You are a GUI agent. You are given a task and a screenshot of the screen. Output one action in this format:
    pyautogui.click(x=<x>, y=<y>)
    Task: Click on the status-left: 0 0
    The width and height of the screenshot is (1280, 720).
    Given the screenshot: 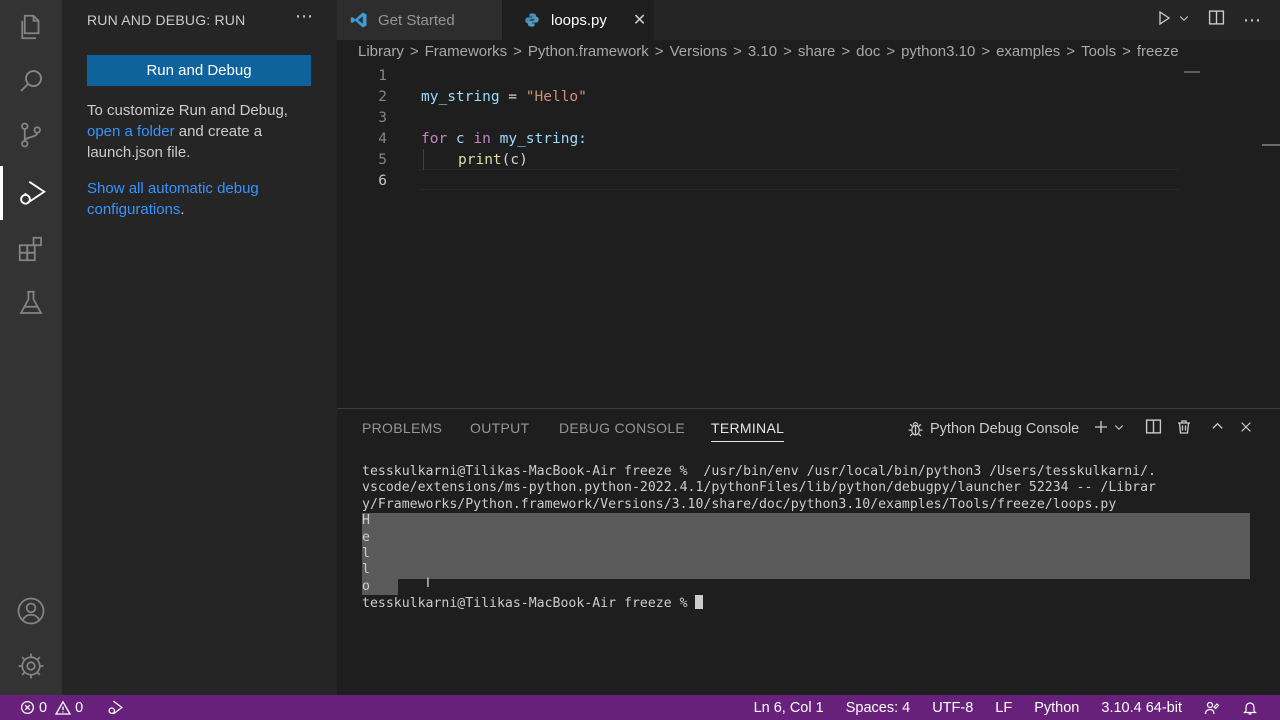 What is the action you would take?
    pyautogui.click(x=72, y=707)
    